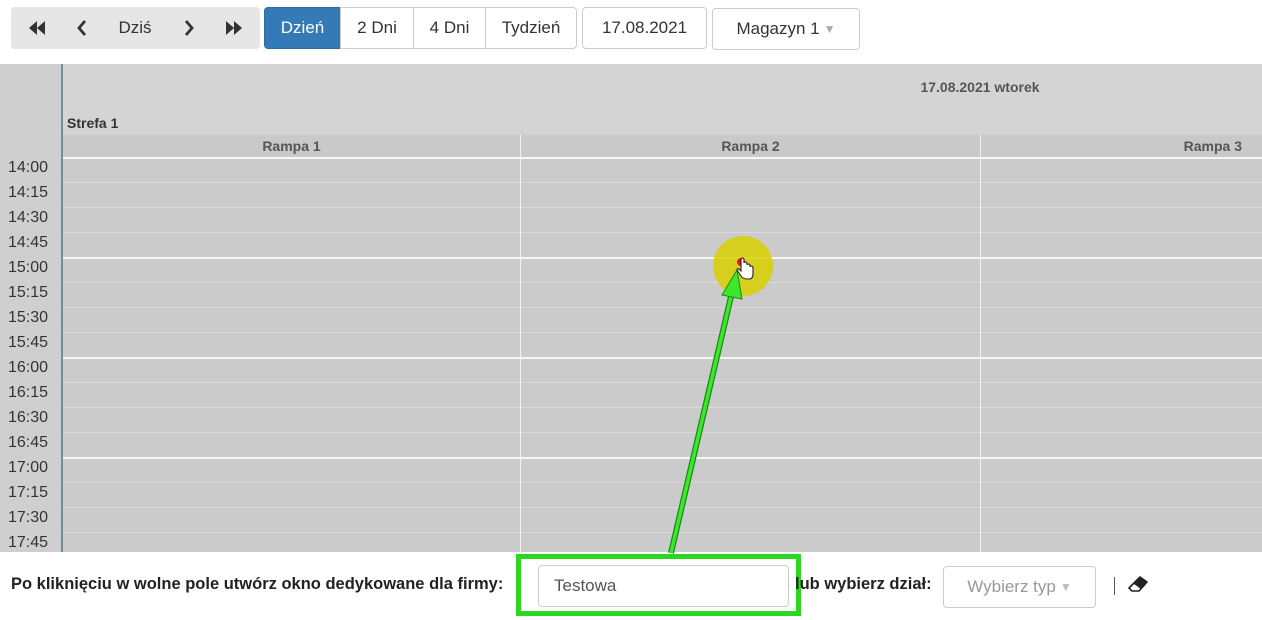 The height and width of the screenshot is (620, 1262). I want to click on type-placeholder: Wybierz typ, so click(1011, 586).